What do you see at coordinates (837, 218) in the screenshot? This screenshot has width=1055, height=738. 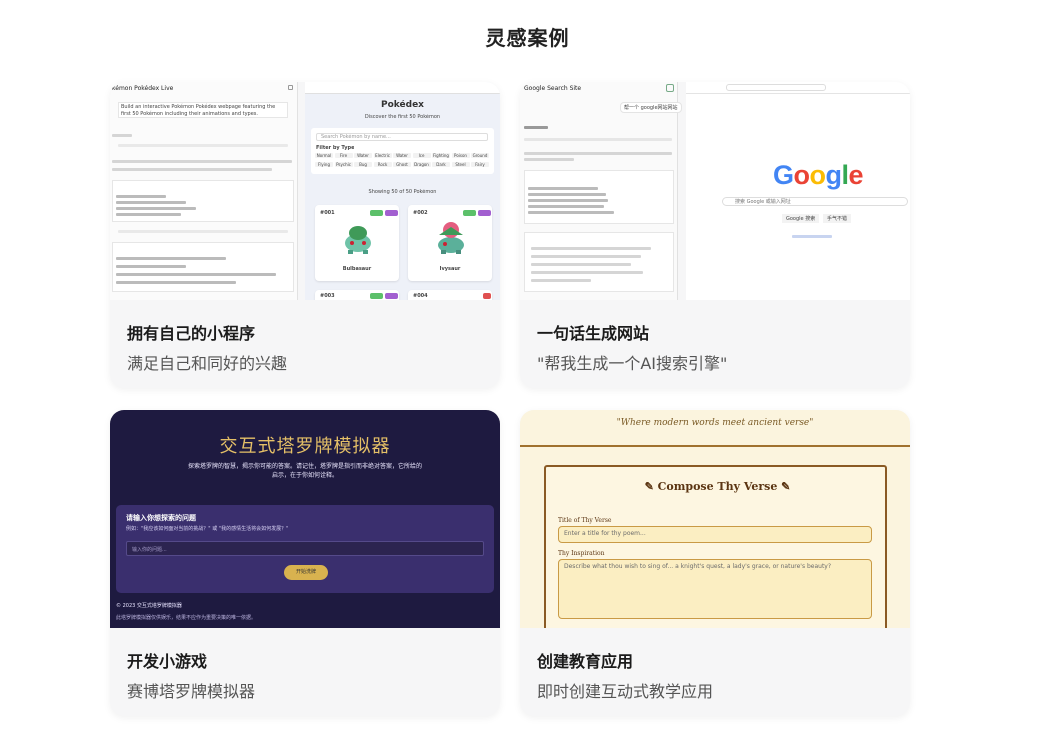 I see `lucky-button: 手气不错` at bounding box center [837, 218].